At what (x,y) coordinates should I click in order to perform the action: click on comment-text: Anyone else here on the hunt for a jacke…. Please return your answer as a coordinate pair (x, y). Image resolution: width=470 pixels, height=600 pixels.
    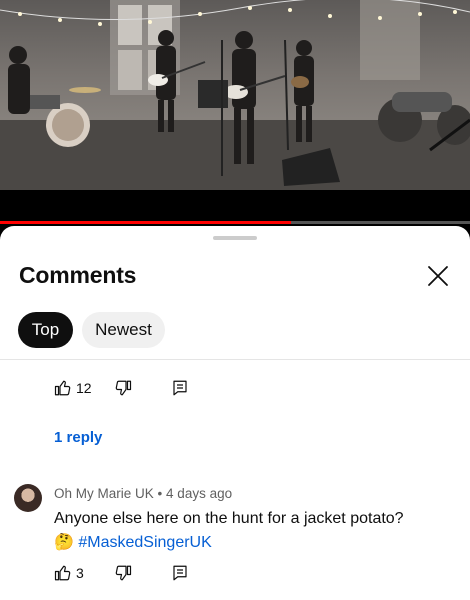
    Looking at the image, I should click on (229, 518).